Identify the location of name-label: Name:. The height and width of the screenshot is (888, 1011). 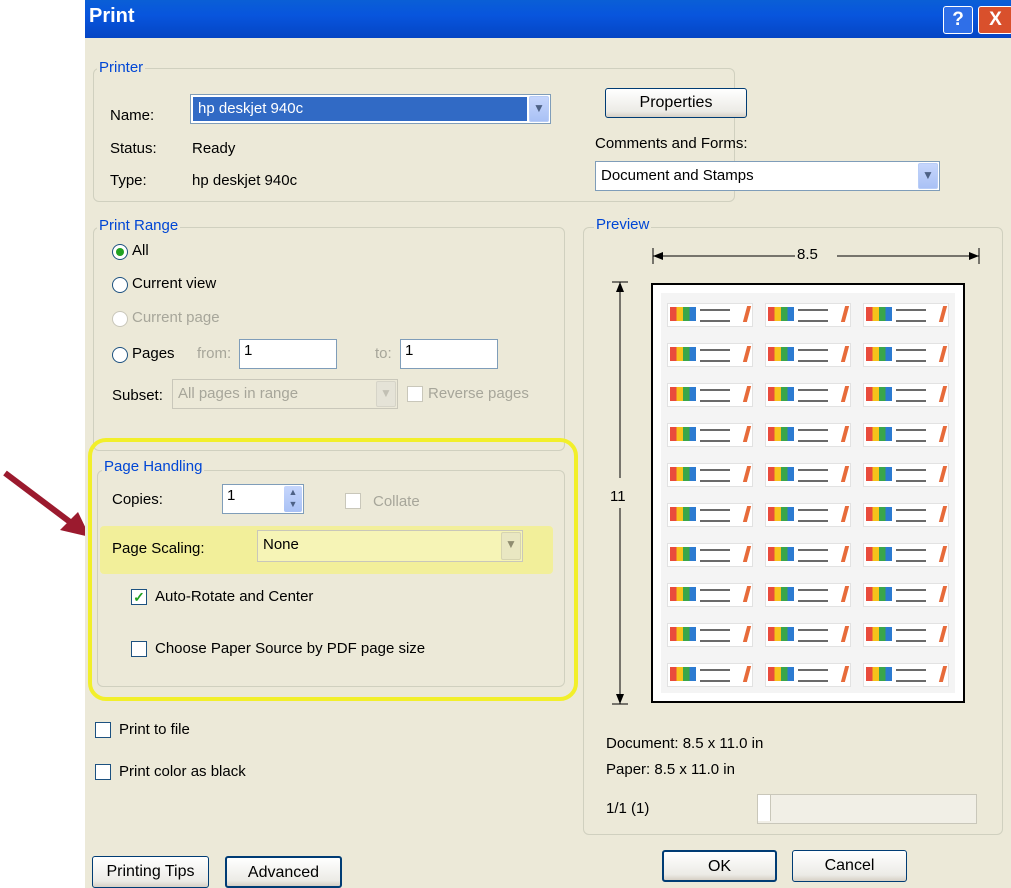
(132, 115).